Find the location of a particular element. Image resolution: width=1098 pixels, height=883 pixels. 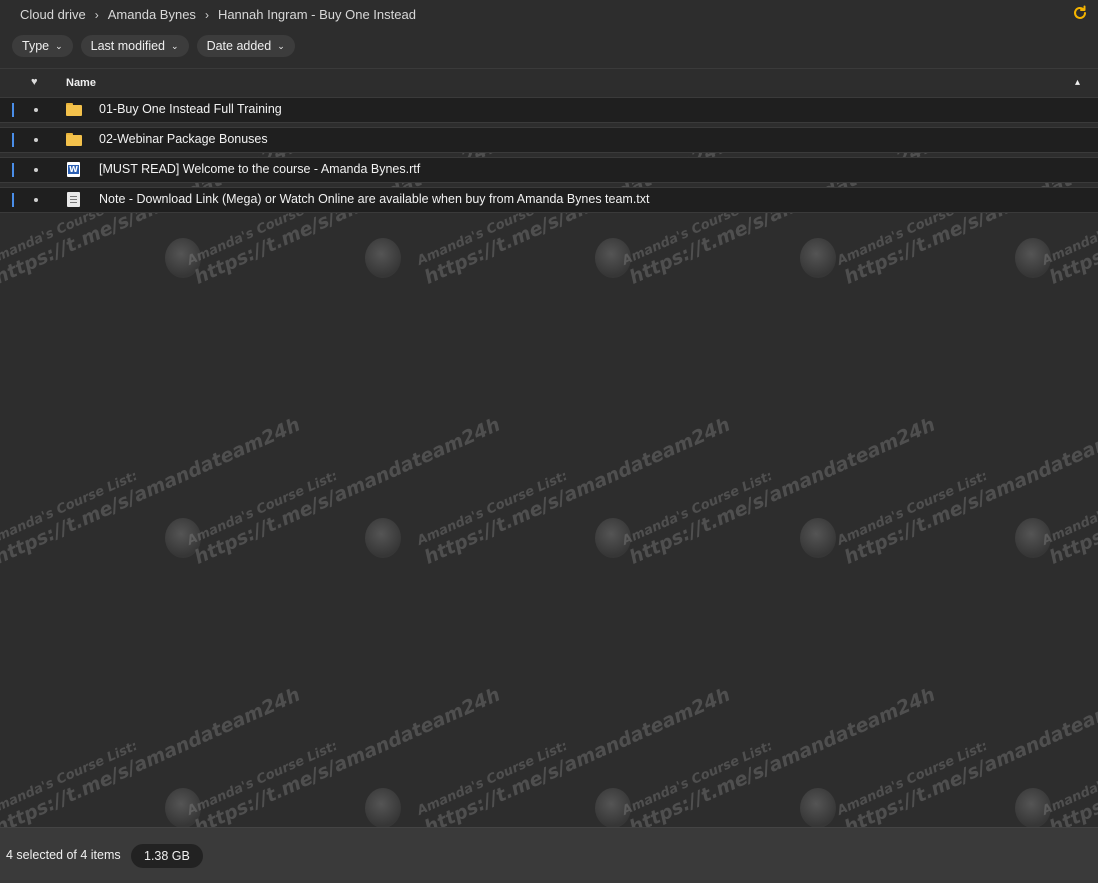

status-bar: 4 selected of 4 items 1.38 GB is located at coordinates (549, 855).